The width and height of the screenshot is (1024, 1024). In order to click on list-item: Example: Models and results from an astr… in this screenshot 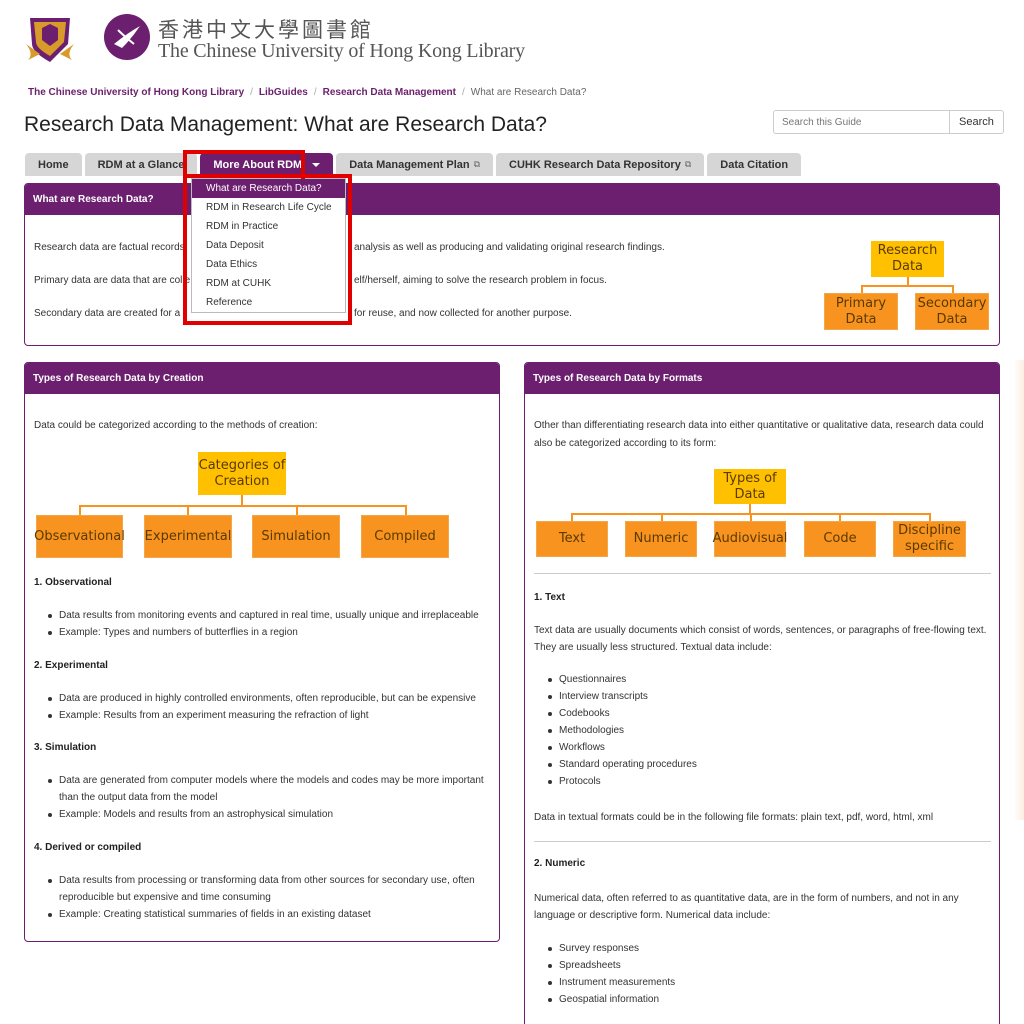, I will do `click(259, 814)`.